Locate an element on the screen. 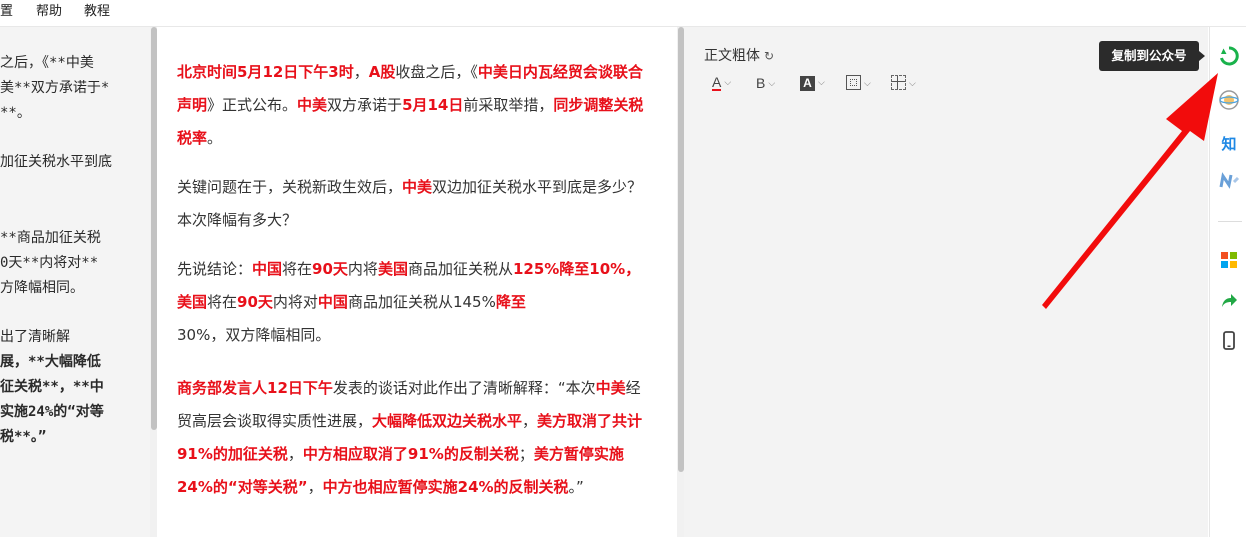  sidebar-divider is located at coordinates (1230, 221).